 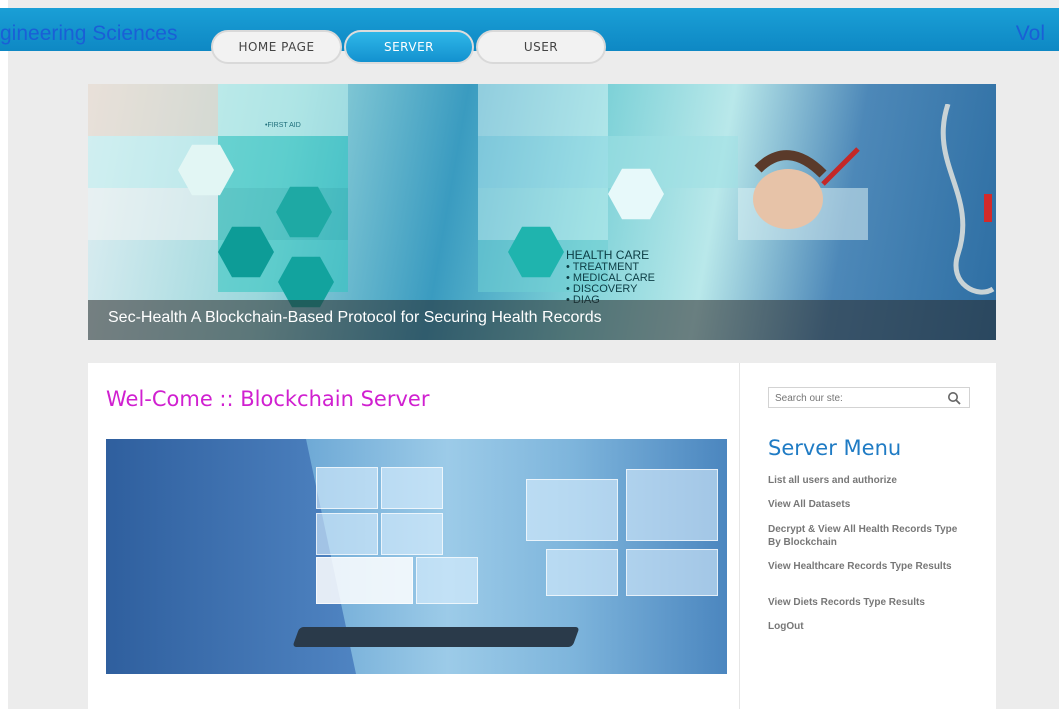 What do you see at coordinates (868, 566) in the screenshot?
I see `menu-item-healthcare-results: View Healthcare Records Type Results` at bounding box center [868, 566].